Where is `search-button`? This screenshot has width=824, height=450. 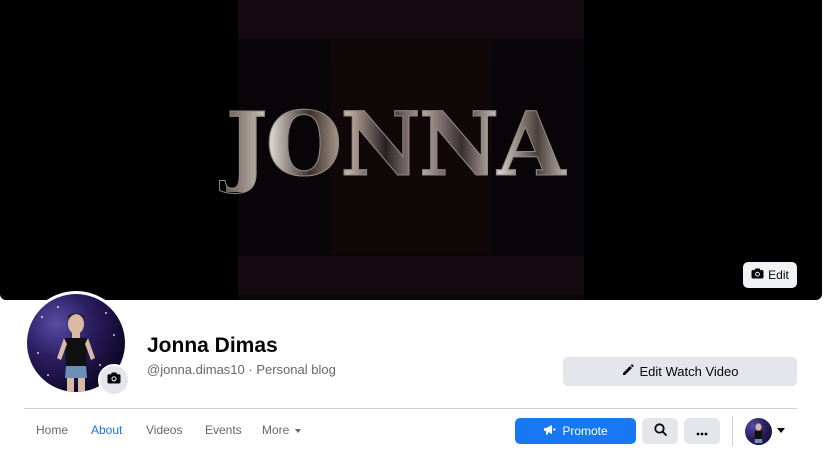
search-button is located at coordinates (660, 431).